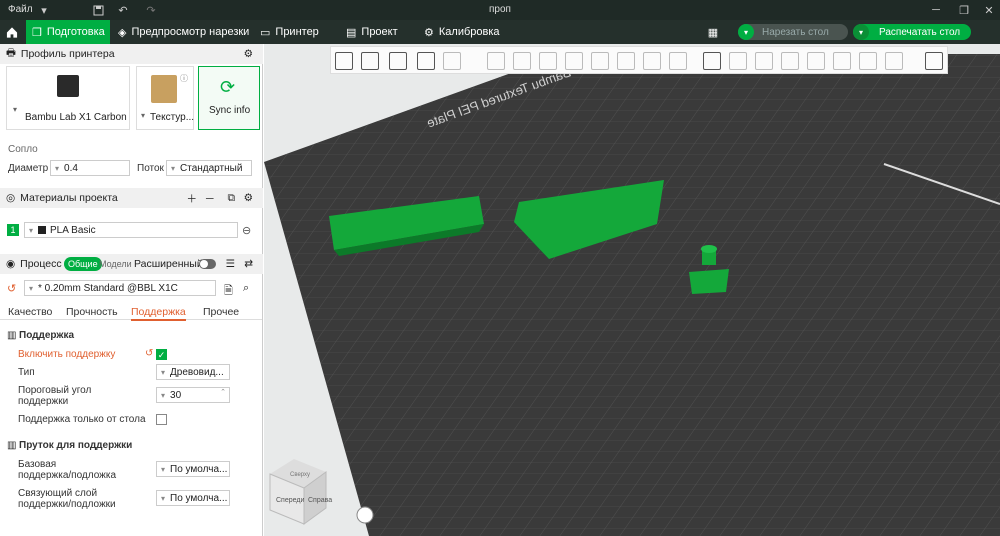 The height and width of the screenshot is (536, 1000). Describe the element at coordinates (67, 504) in the screenshot. I see `interface-filament-label-2: поддержки/подложки` at that location.